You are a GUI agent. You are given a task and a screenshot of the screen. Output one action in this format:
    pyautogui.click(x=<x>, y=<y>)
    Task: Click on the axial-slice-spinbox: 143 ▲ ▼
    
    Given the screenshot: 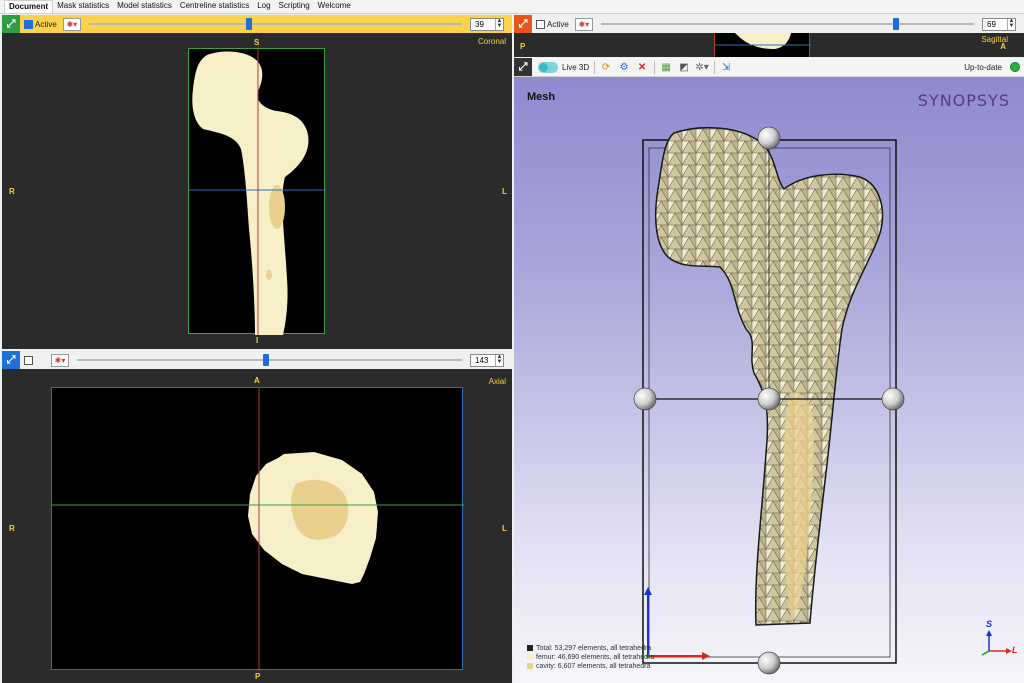 What is the action you would take?
    pyautogui.click(x=487, y=360)
    